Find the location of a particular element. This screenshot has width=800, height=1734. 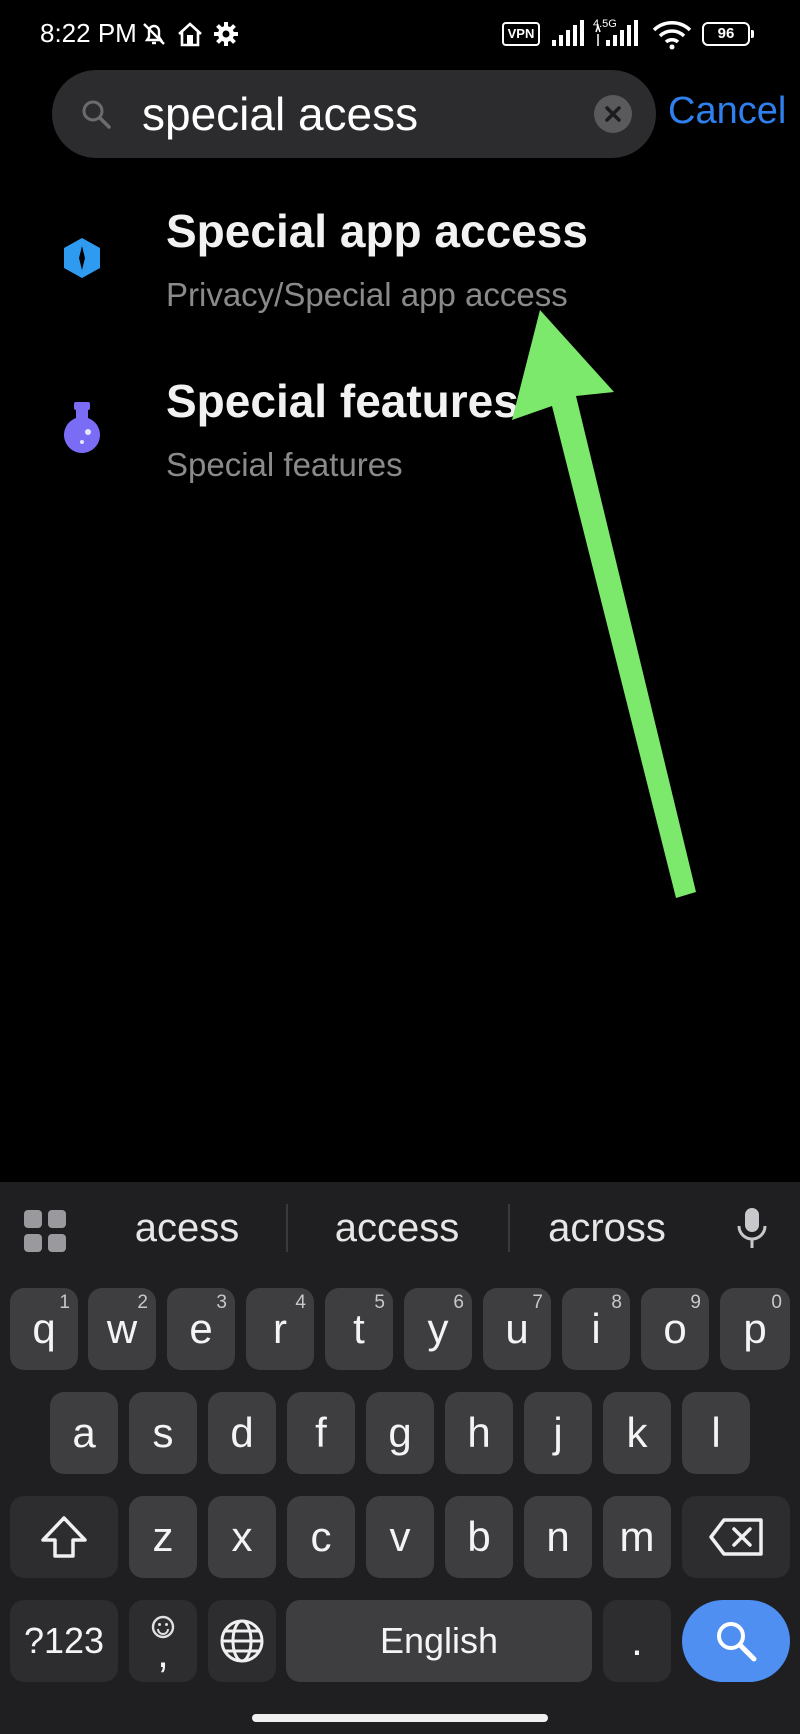

key-l: l is located at coordinates (716, 1433).